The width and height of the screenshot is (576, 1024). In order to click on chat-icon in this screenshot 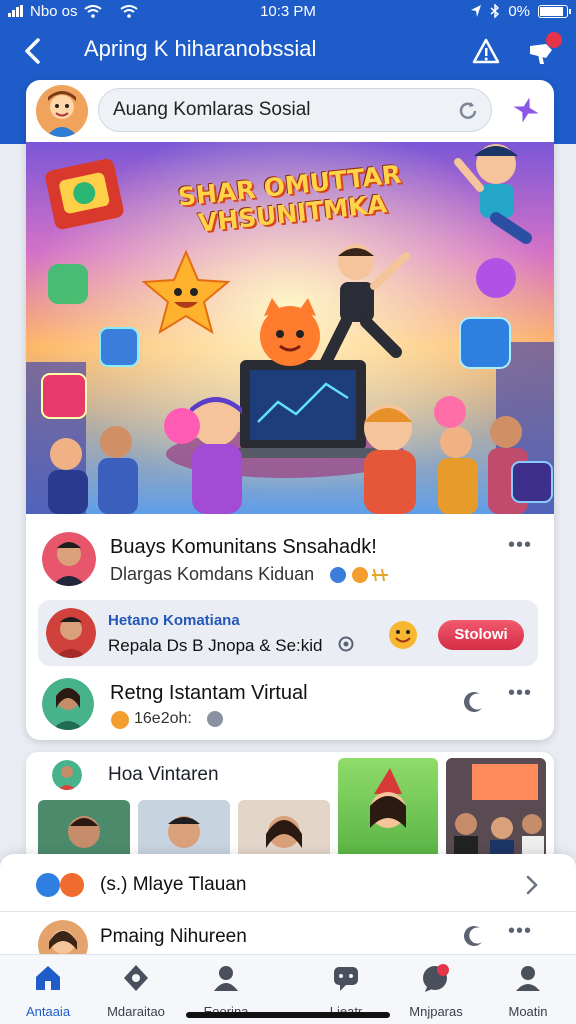, I will do `click(346, 979)`.